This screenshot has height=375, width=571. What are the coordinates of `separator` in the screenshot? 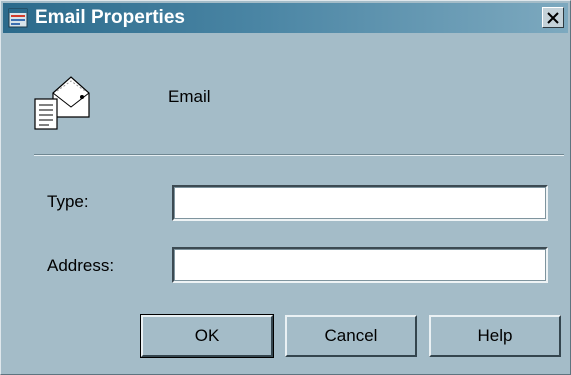 It's located at (299, 155).